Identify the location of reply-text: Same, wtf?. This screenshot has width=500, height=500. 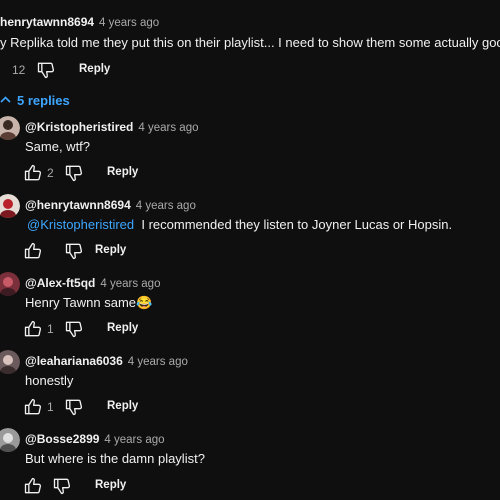
(58, 146).